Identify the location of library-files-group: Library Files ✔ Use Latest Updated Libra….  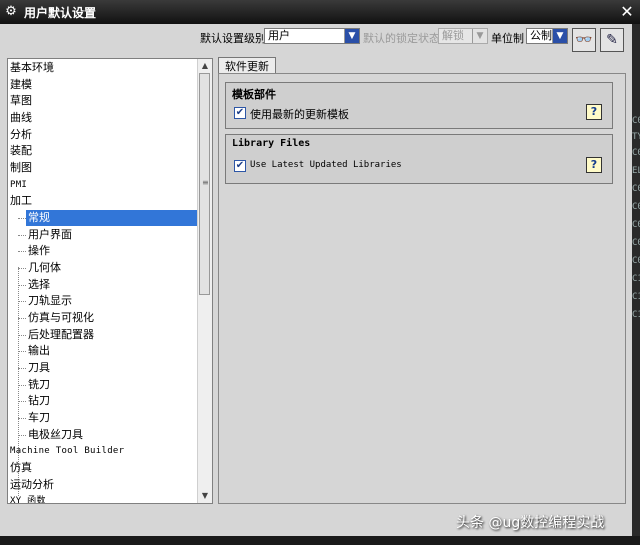
(419, 159).